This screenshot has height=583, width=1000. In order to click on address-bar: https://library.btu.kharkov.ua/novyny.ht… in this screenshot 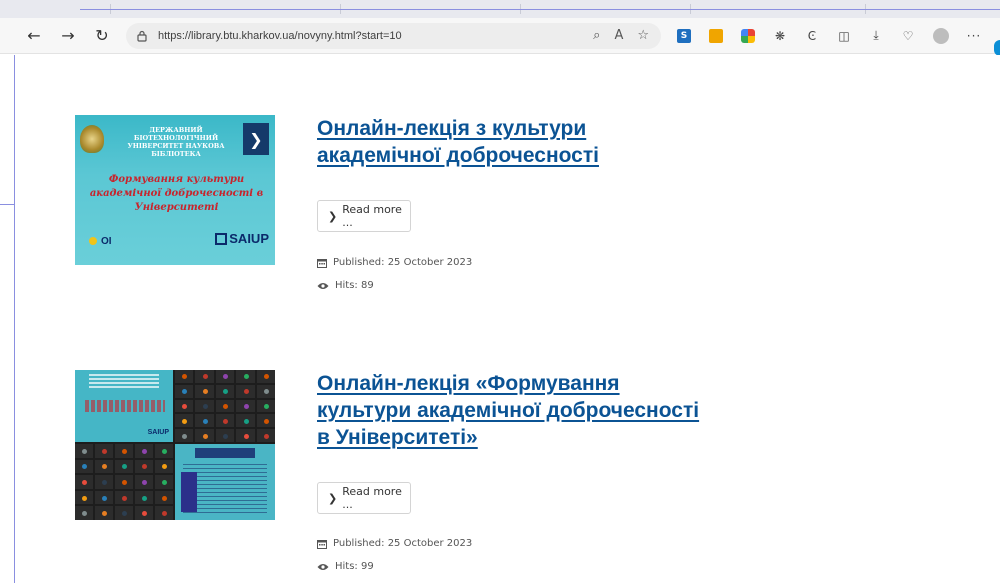, I will do `click(393, 35)`.